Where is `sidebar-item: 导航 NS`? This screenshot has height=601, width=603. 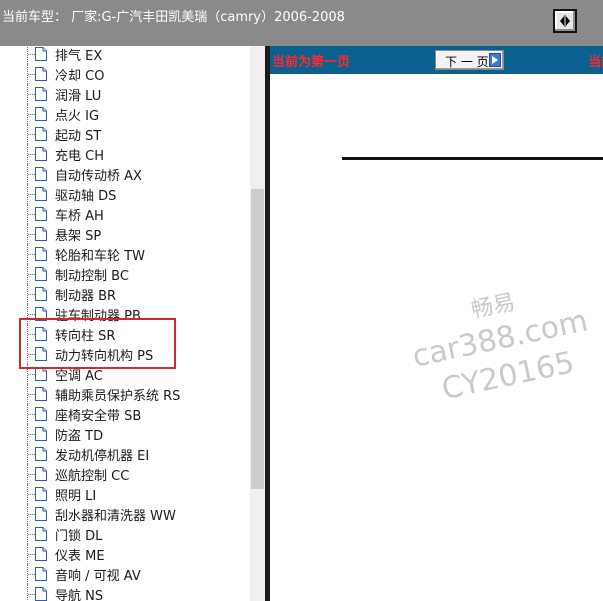 sidebar-item: 导航 NS is located at coordinates (125, 592).